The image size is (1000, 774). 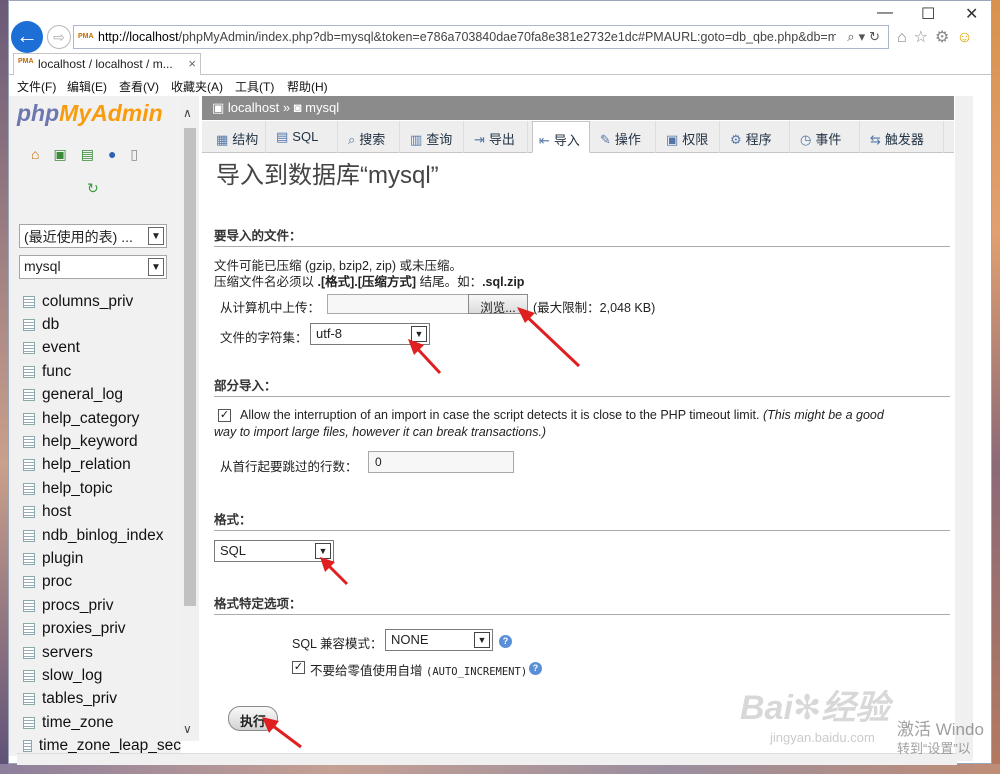 What do you see at coordinates (57, 582) in the screenshot?
I see `sidebar-table-label: proc` at bounding box center [57, 582].